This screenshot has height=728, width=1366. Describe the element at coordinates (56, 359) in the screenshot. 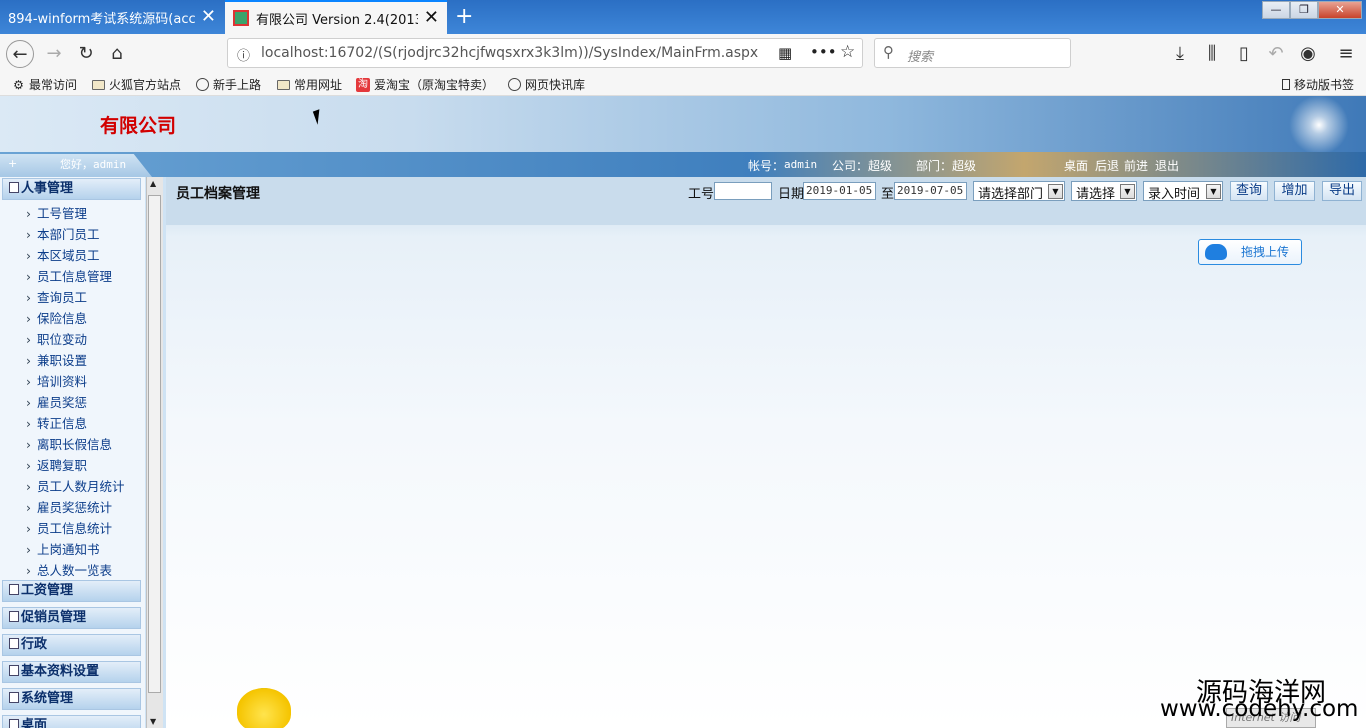

I see `menu-item-part-time: 兼职设置` at that location.